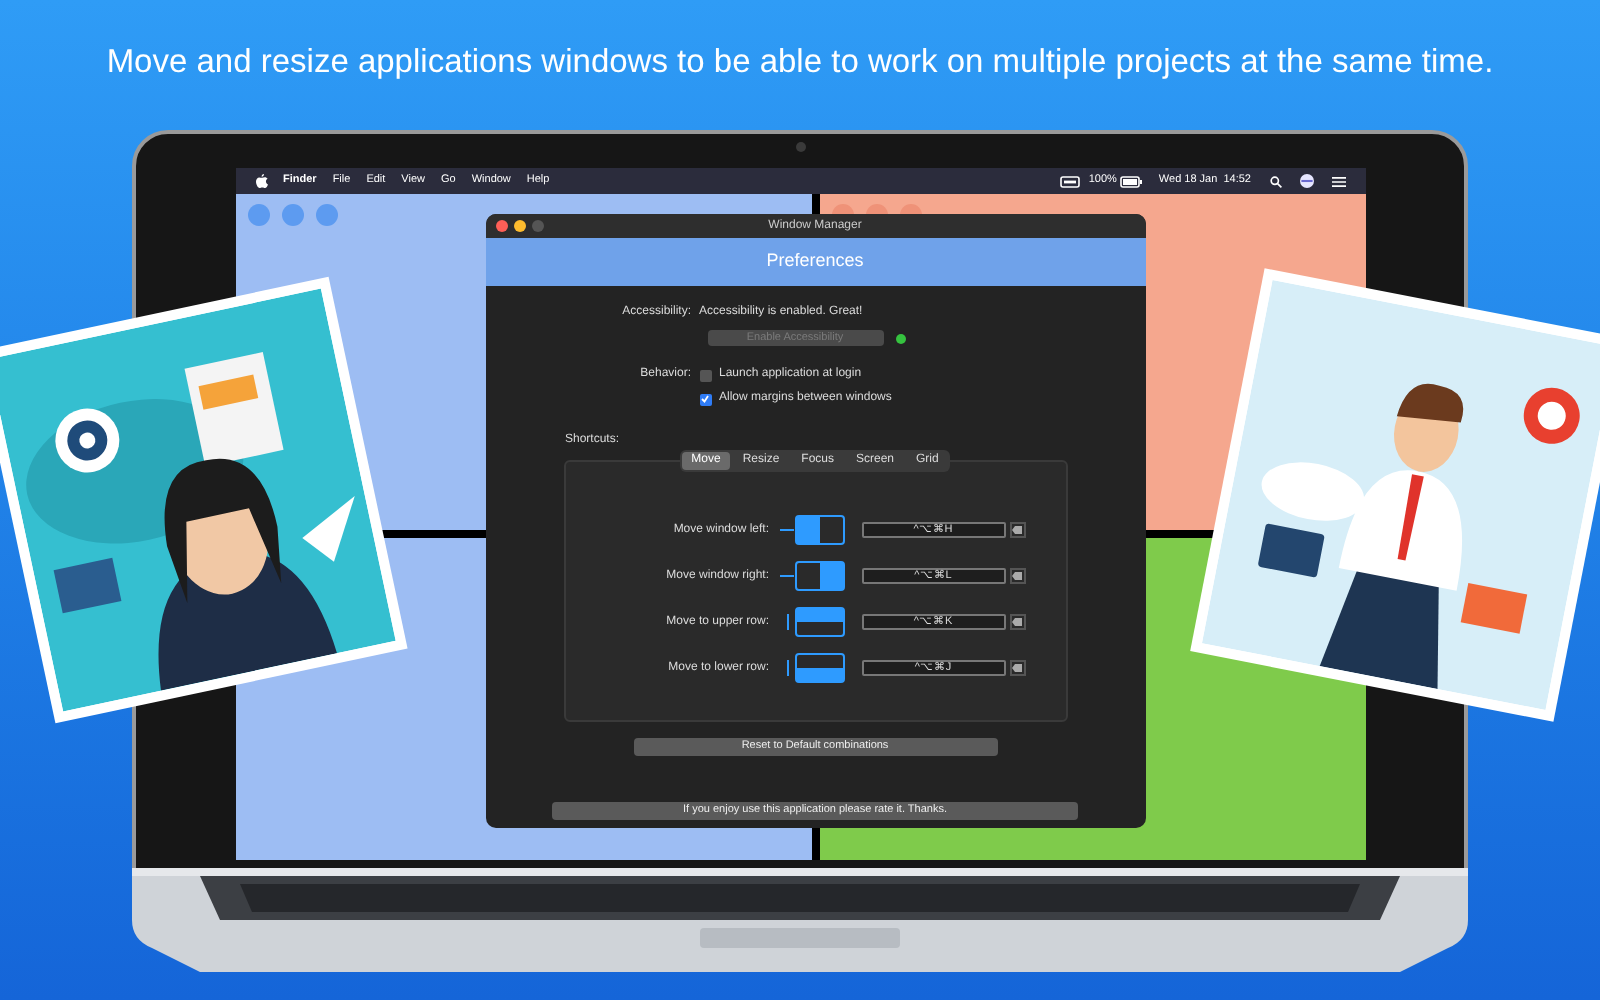 The image size is (1600, 1000). What do you see at coordinates (815, 262) in the screenshot?
I see `preferences-header: Preferences` at bounding box center [815, 262].